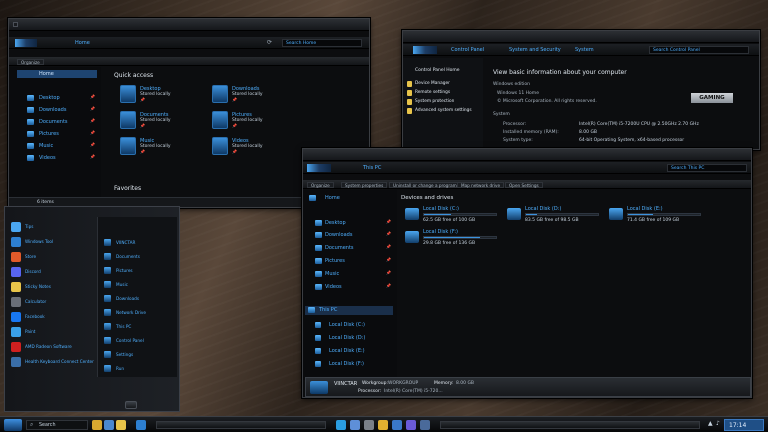 The image size is (768, 432). Describe the element at coordinates (139, 285) in the screenshot. I see `start-link-music: Music` at that location.